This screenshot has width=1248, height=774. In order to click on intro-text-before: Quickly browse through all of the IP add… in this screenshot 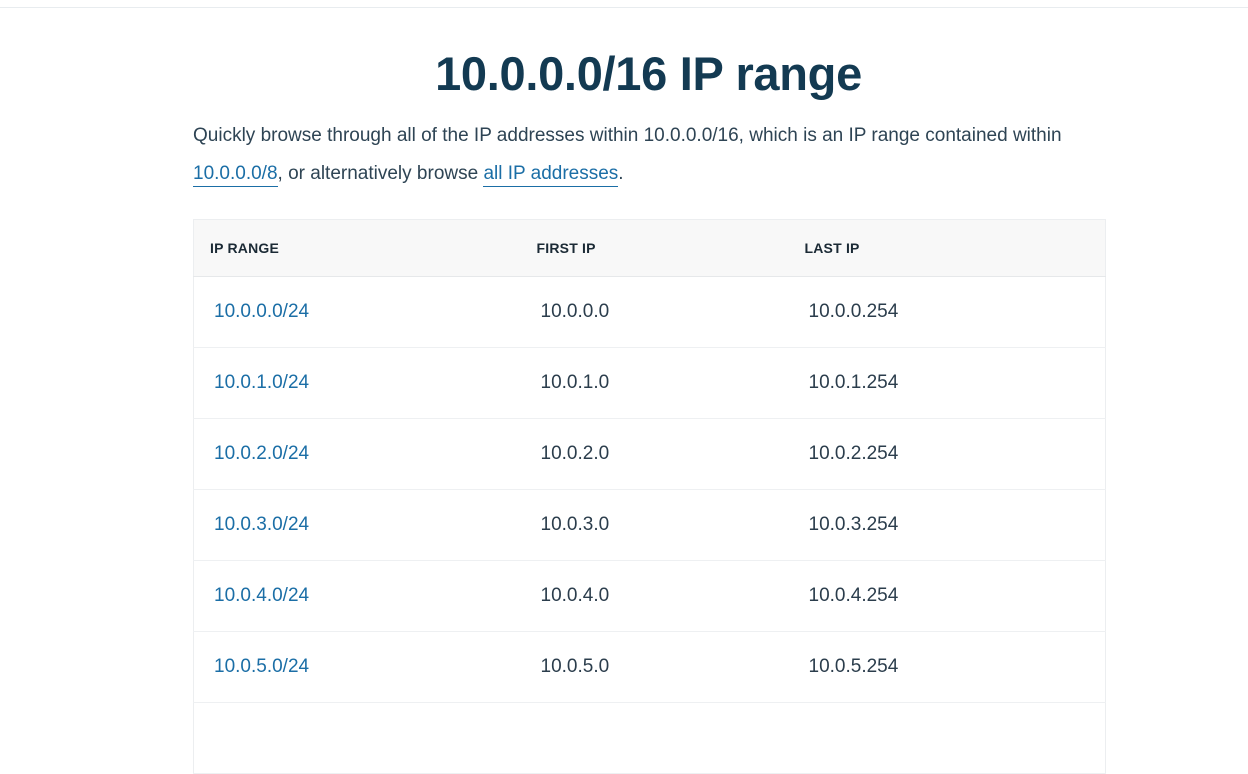, I will do `click(627, 135)`.